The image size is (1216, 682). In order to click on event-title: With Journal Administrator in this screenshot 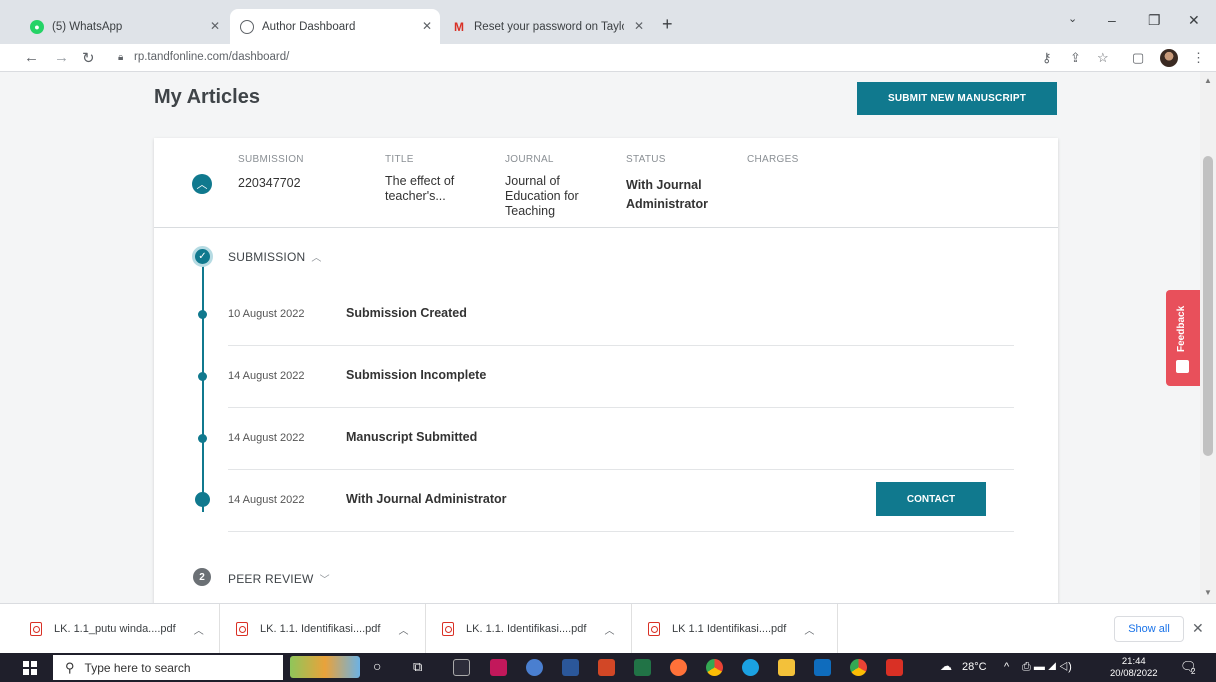, I will do `click(426, 499)`.